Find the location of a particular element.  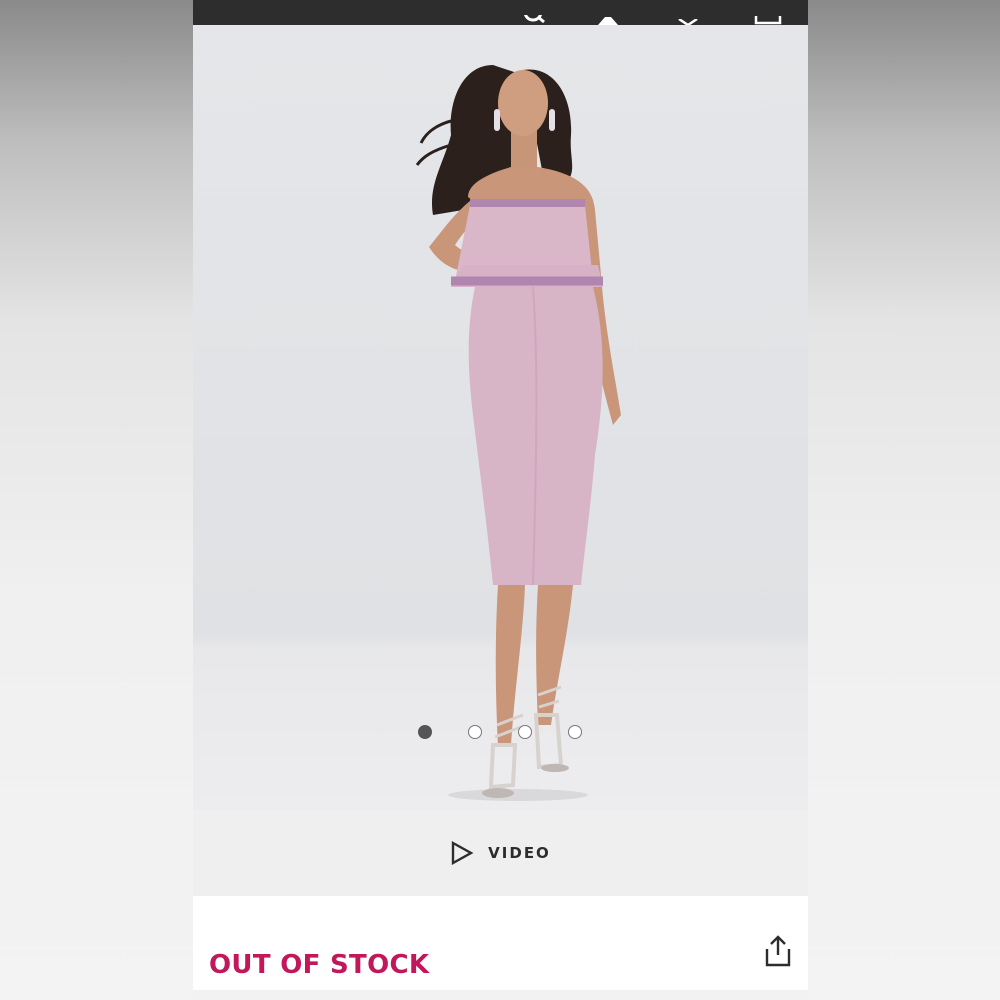

product-info-section: OUT OF STOCK is located at coordinates (500, 948).